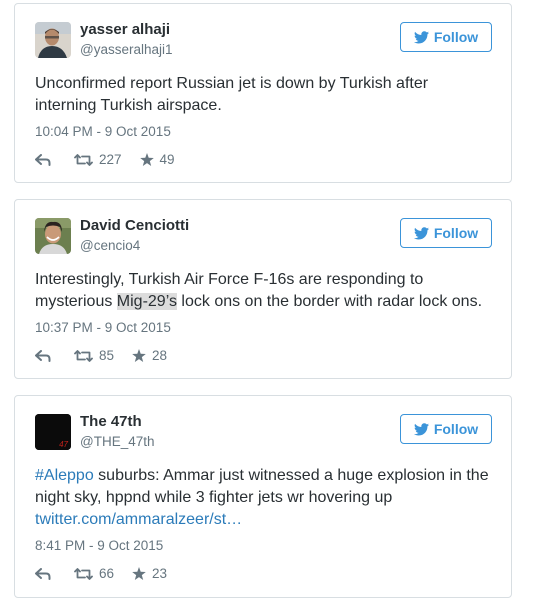  I want to click on like-count: 28, so click(160, 355).